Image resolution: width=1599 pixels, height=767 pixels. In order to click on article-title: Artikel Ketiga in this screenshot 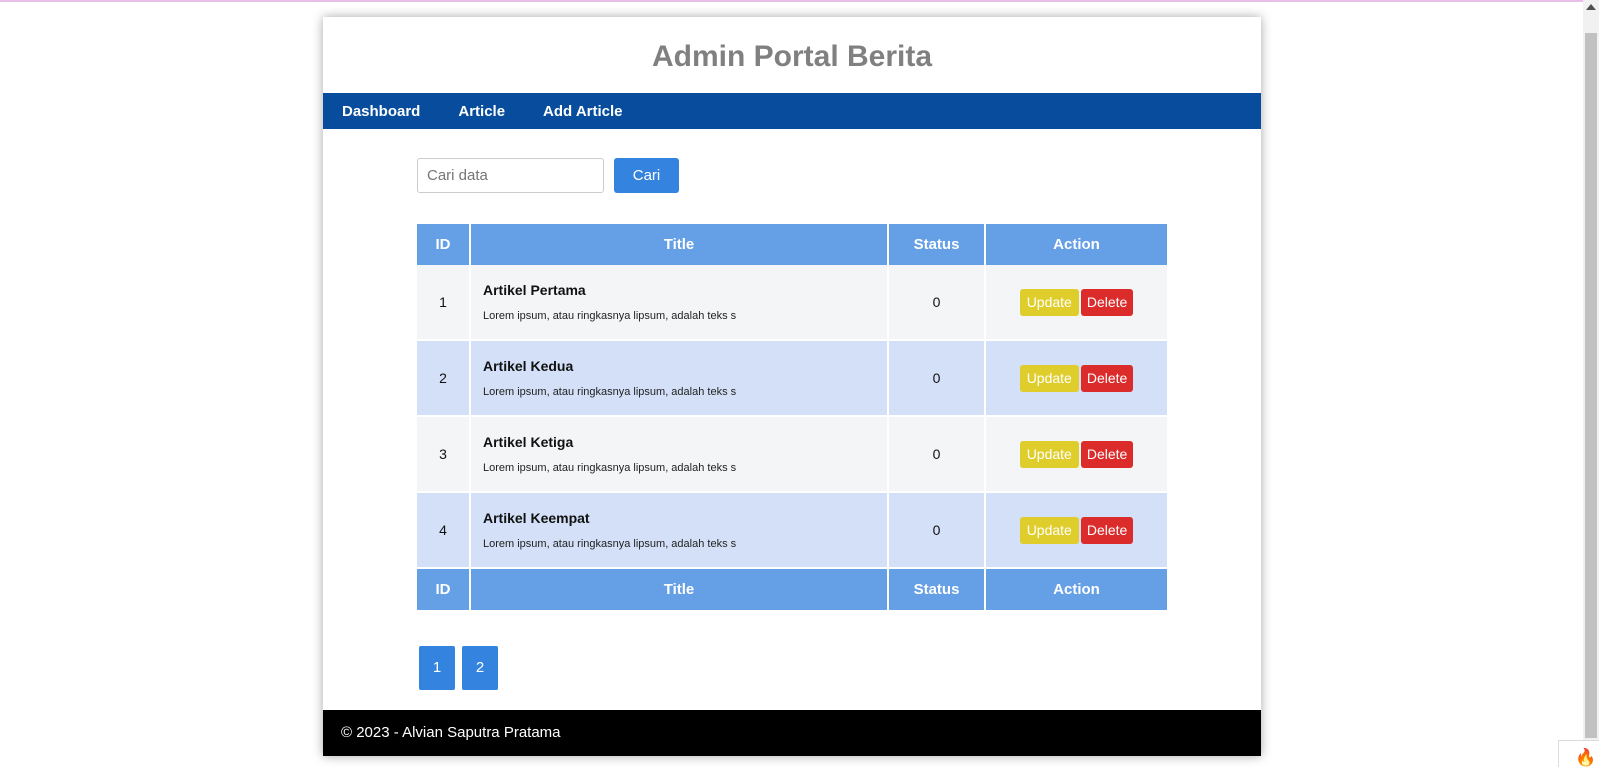, I will do `click(528, 442)`.